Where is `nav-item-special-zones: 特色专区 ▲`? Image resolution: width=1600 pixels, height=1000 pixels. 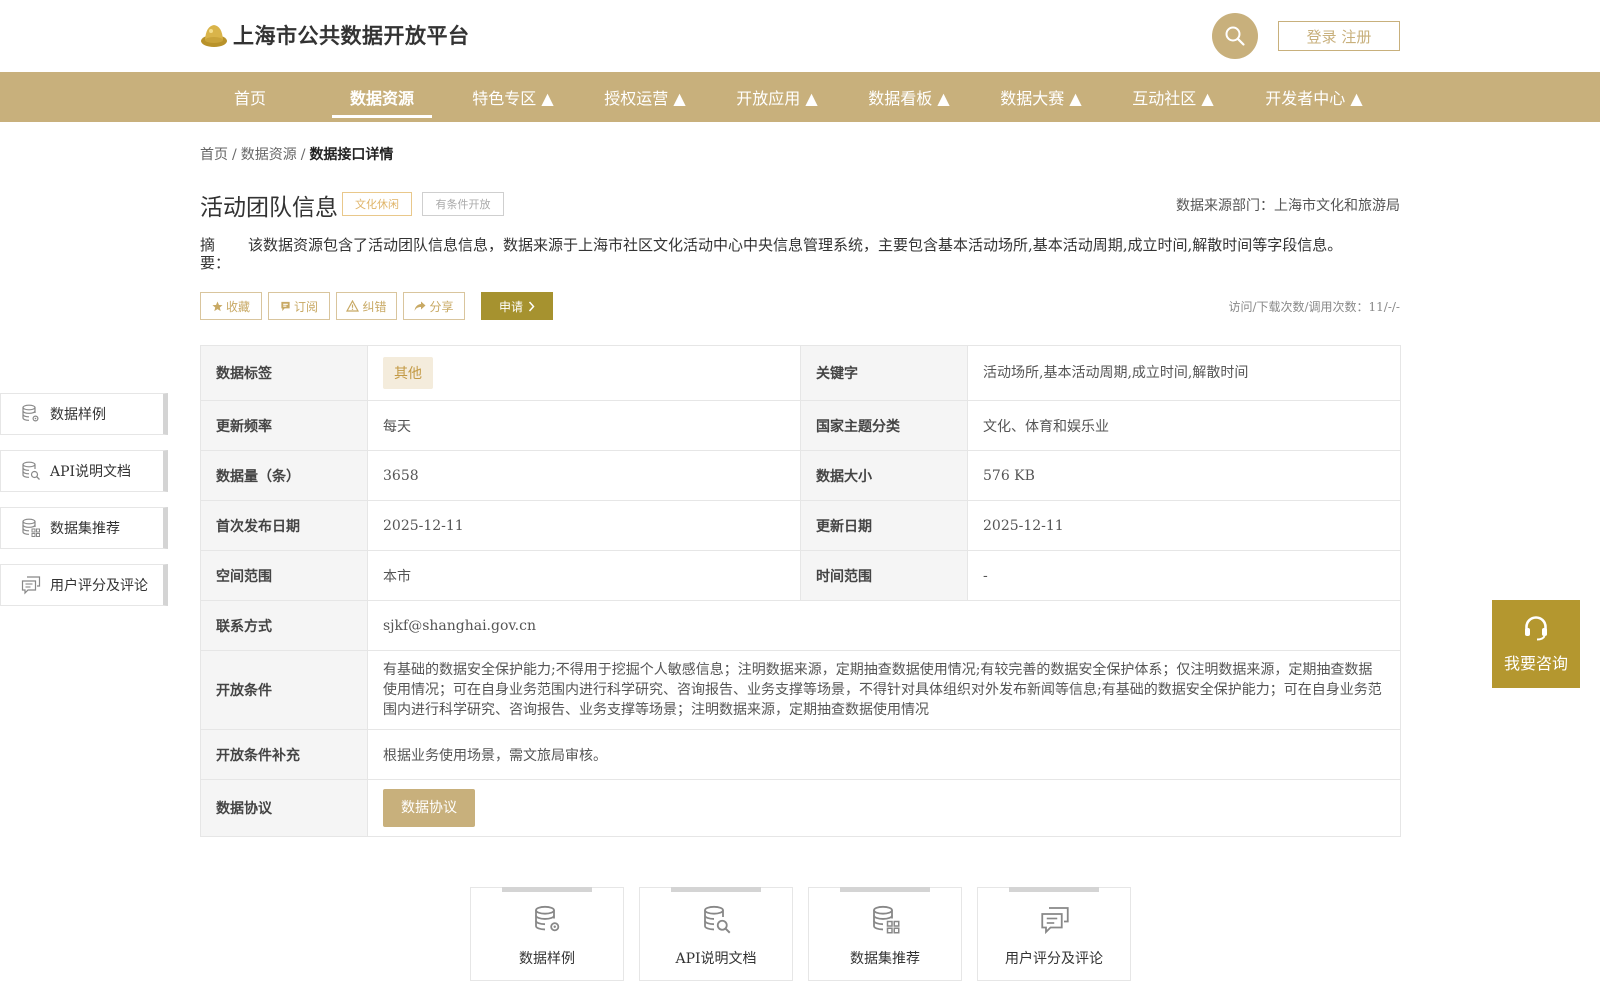 nav-item-special-zones: 特色专区 ▲ is located at coordinates (513, 97).